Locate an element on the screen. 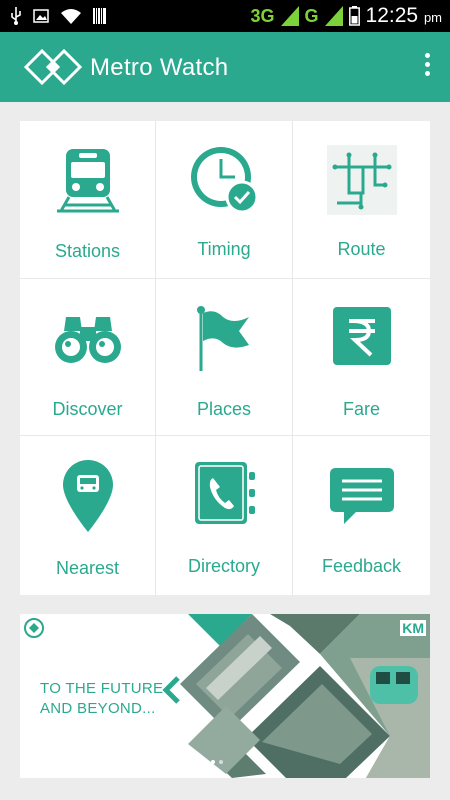 This screenshot has width=450, height=800. menu-item-label: Route is located at coordinates (361, 249).